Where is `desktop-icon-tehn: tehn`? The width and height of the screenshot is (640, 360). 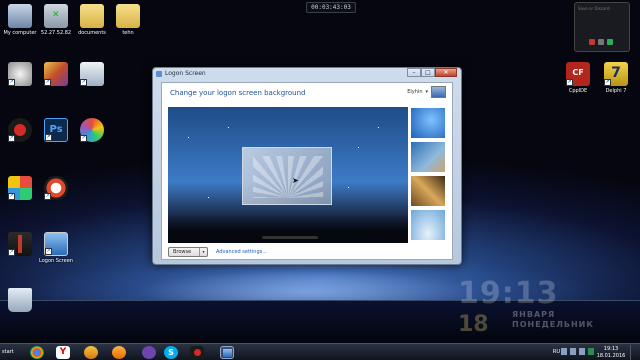 desktop-icon-tehn: tehn is located at coordinates (128, 20).